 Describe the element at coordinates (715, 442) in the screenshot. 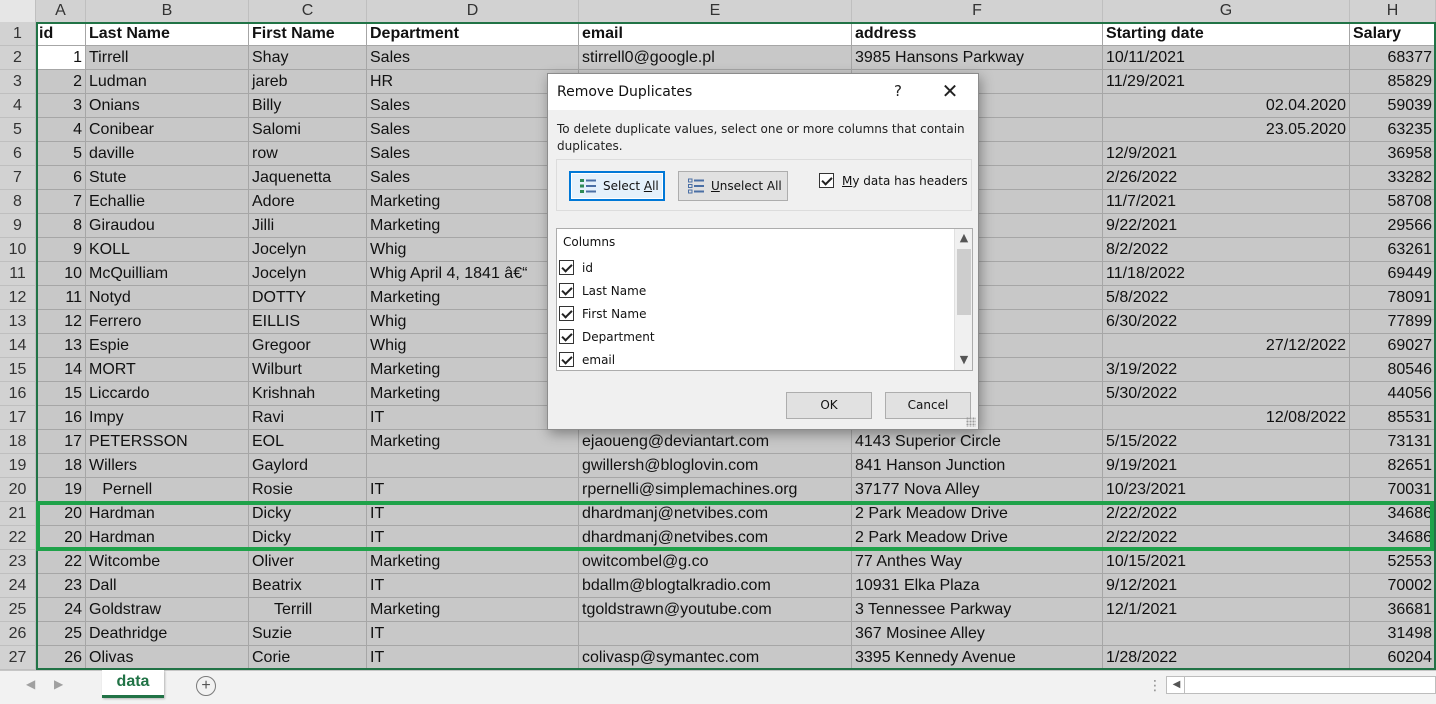

I see `table-cell: ejaoueng@deviantart.com` at that location.